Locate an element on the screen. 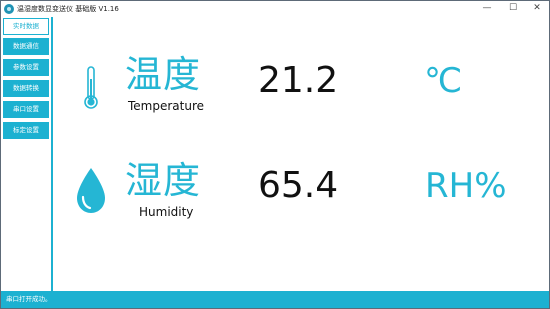 This screenshot has height=309, width=550. minimize-button: — is located at coordinates (487, 9).